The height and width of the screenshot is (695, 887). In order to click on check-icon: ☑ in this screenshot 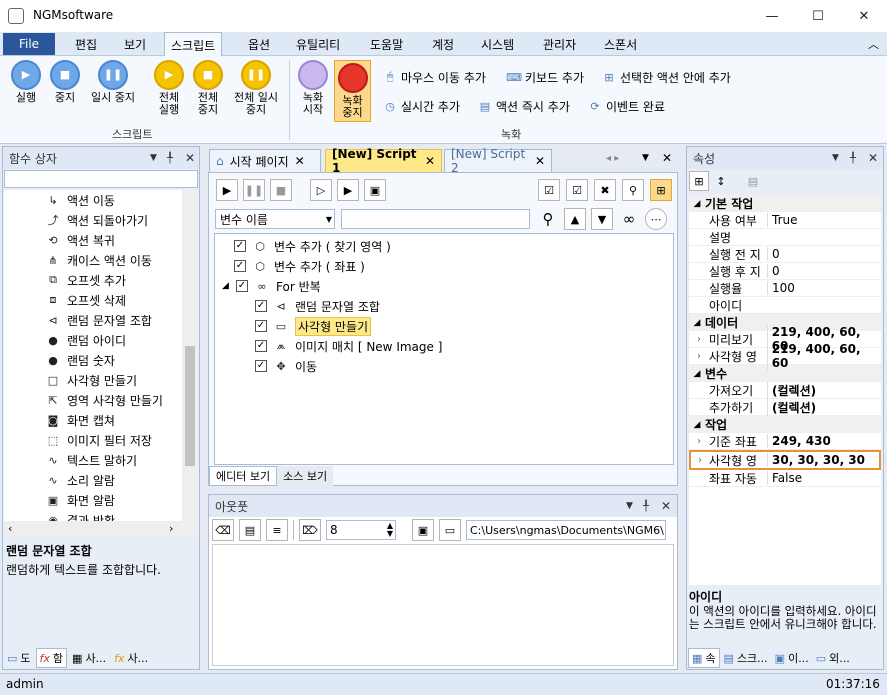, I will do `click(577, 190)`.